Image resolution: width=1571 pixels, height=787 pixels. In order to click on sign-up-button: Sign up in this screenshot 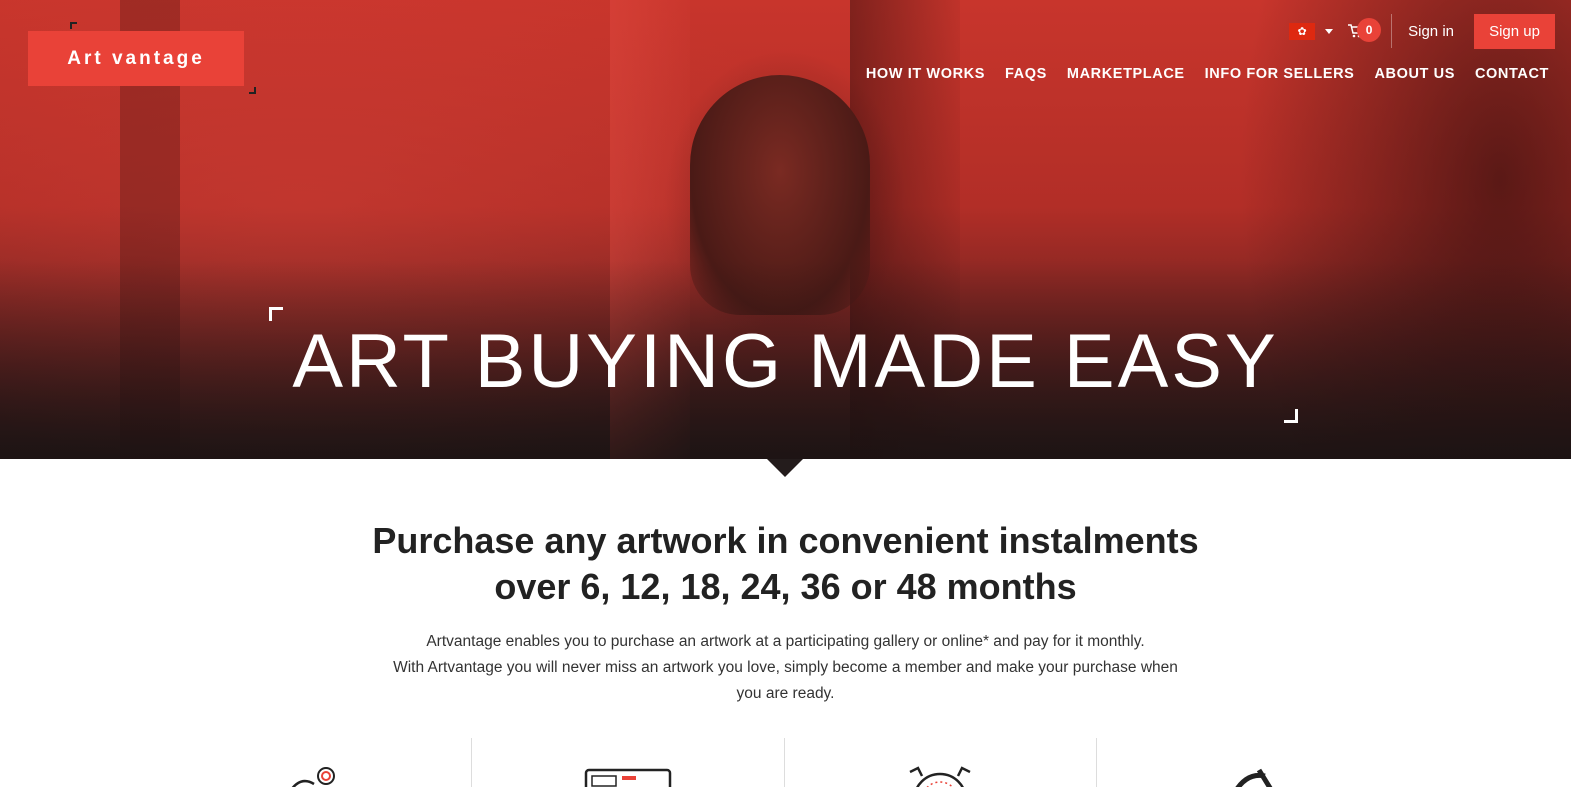, I will do `click(1514, 31)`.